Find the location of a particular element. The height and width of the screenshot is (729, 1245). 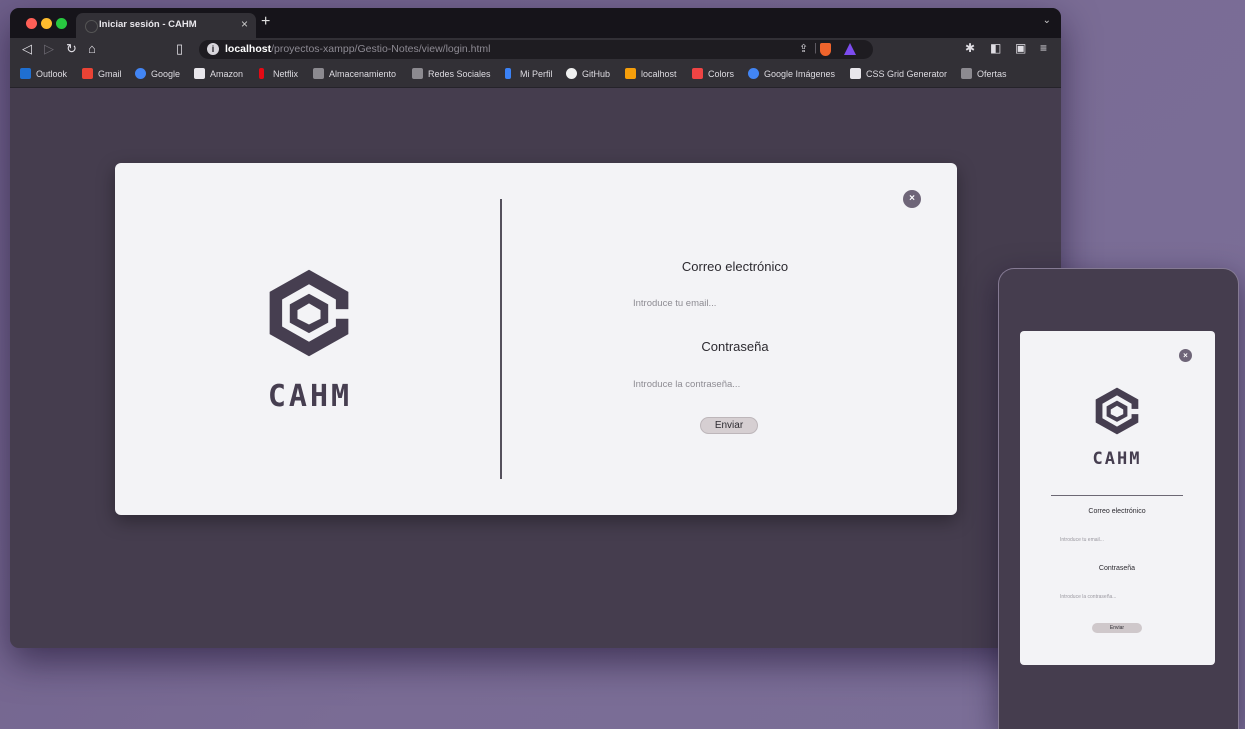

tab-bar: Iniciar sesión - CAHM × + ⌄ is located at coordinates (535, 23).